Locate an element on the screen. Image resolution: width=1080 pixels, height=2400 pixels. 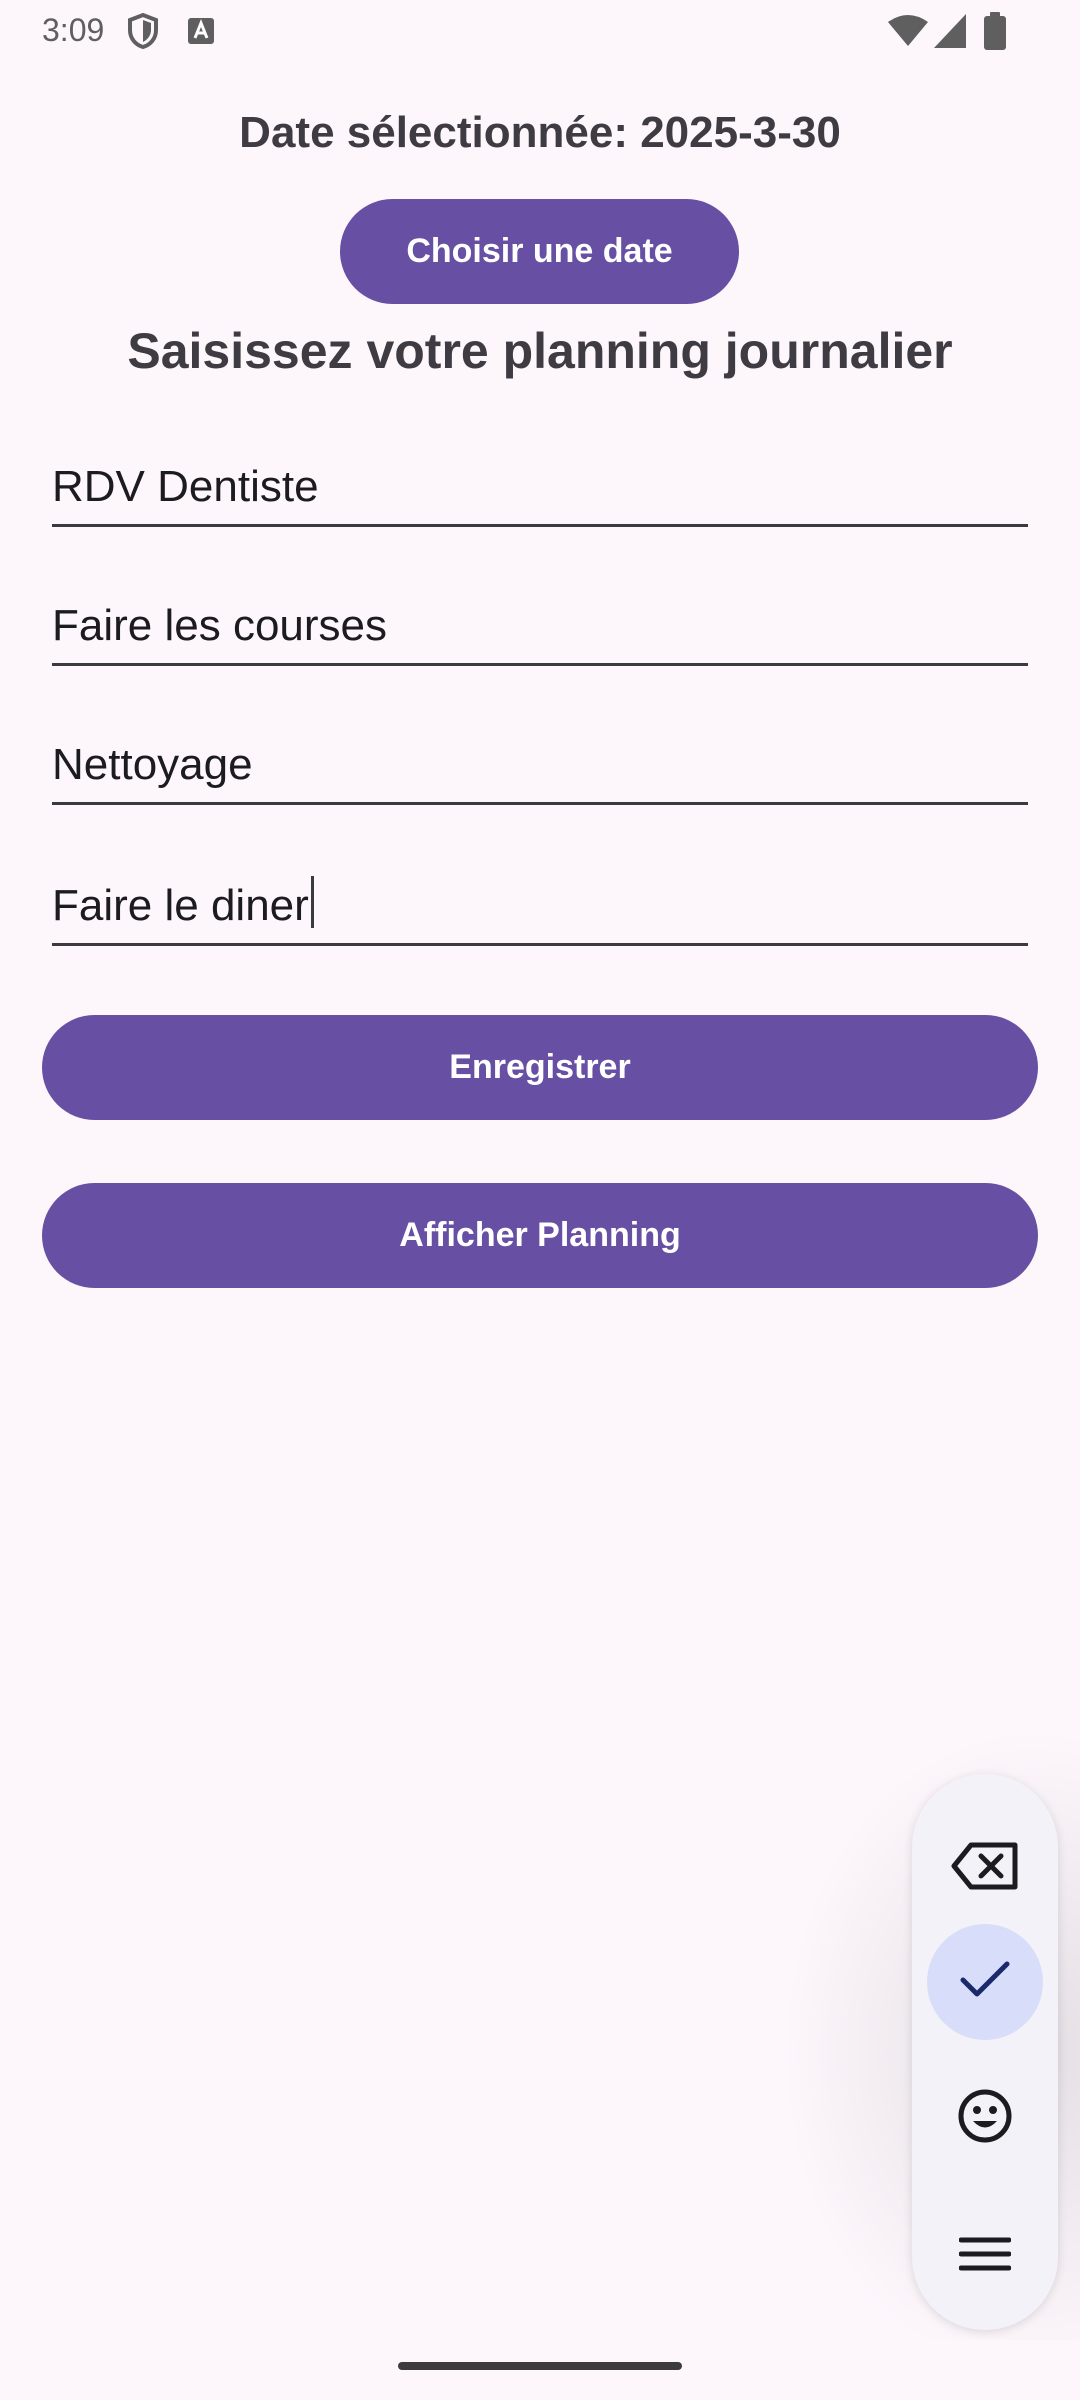
home-indicator is located at coordinates (540, 2366).